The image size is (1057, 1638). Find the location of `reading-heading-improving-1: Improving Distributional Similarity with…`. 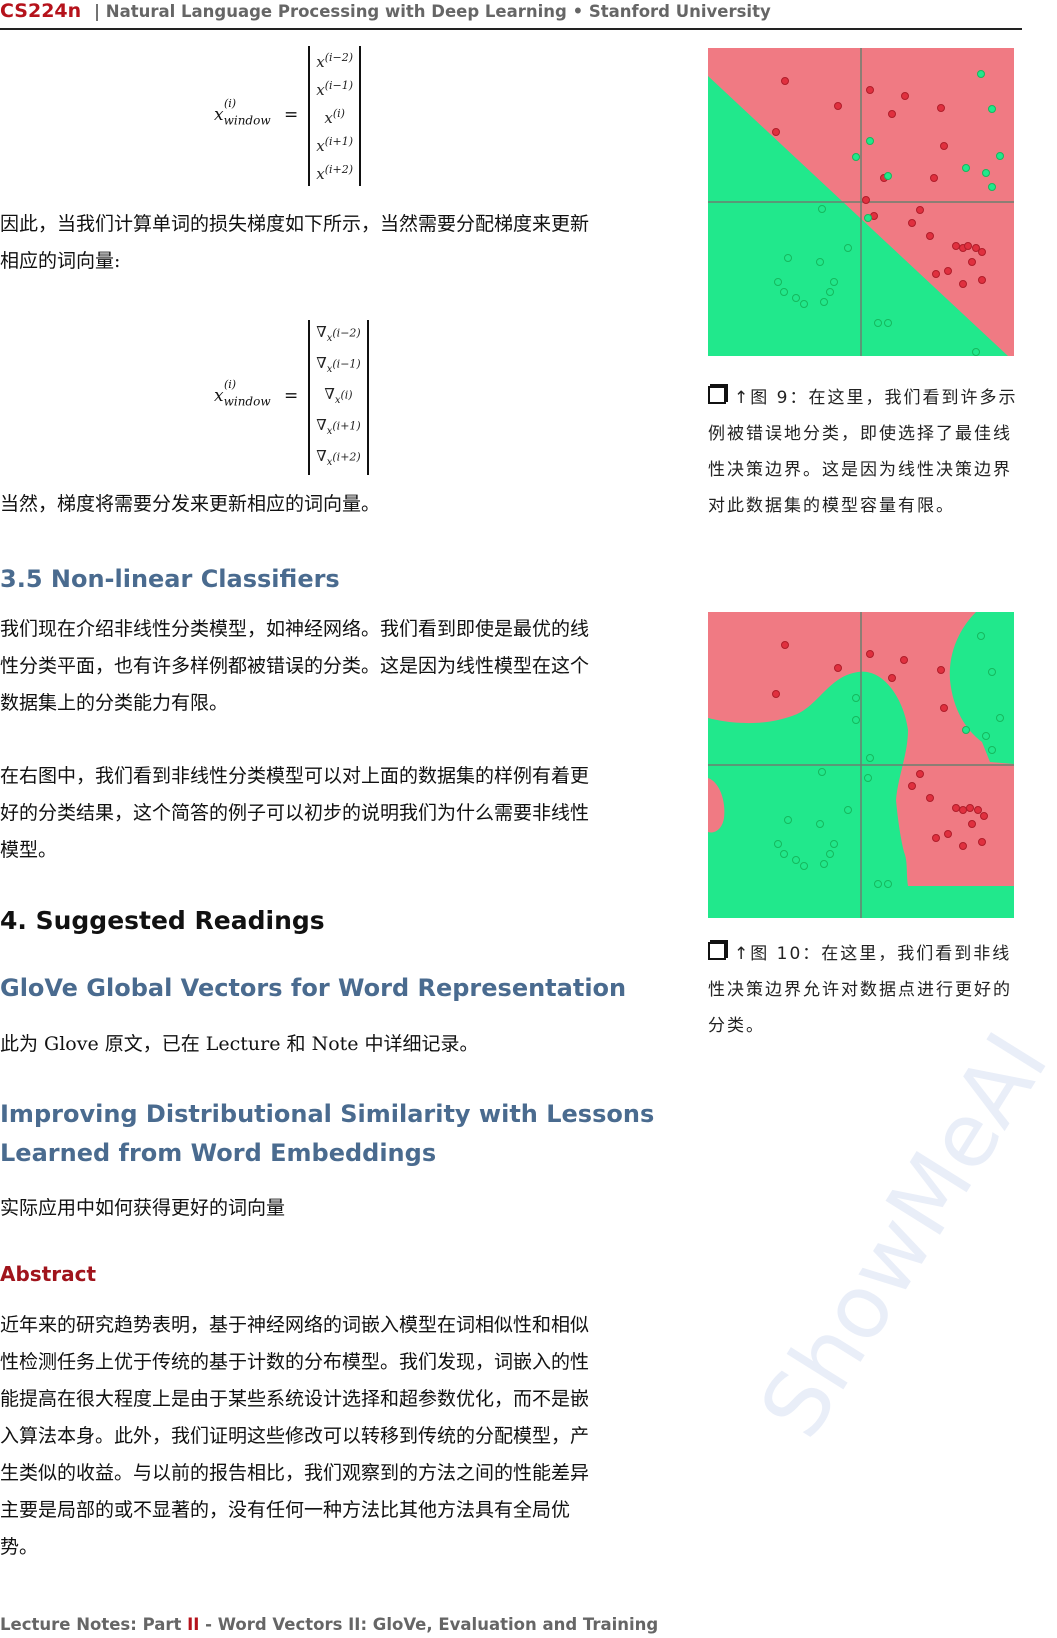

reading-heading-improving-1: Improving Distributional Similarity with… is located at coordinates (327, 1114).